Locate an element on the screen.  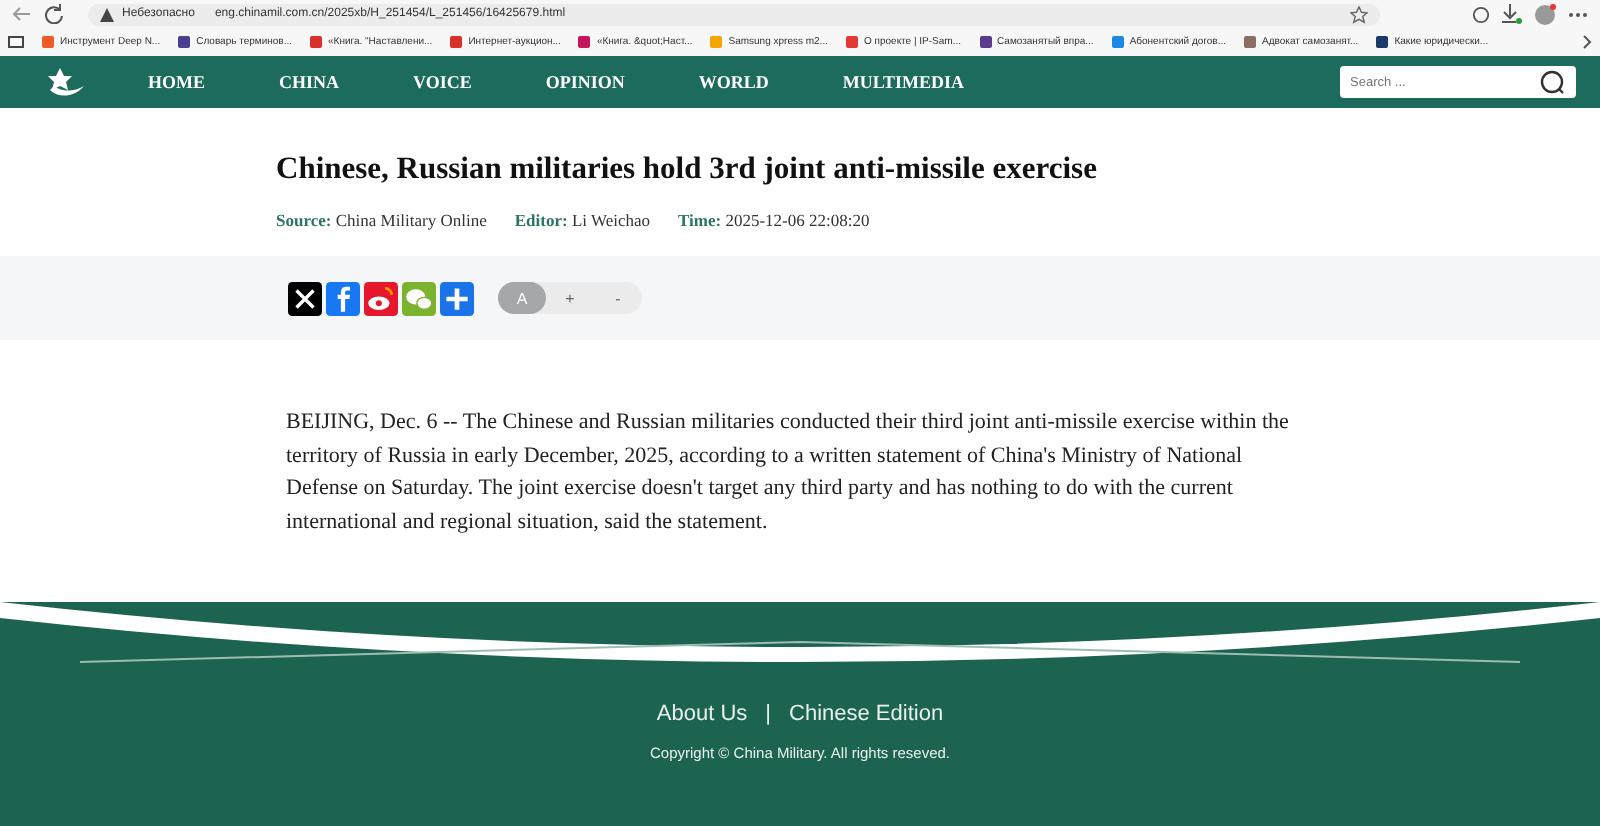
apps-icon is located at coordinates (16, 42).